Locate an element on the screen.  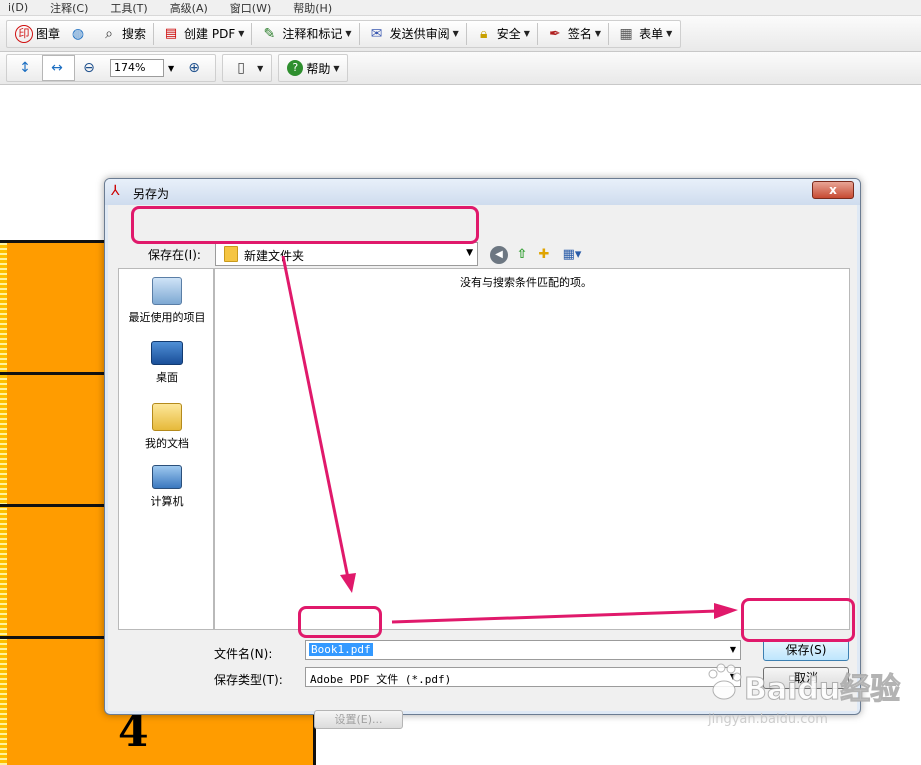
annotation-arrow-right is located at coordinates (555, 616).